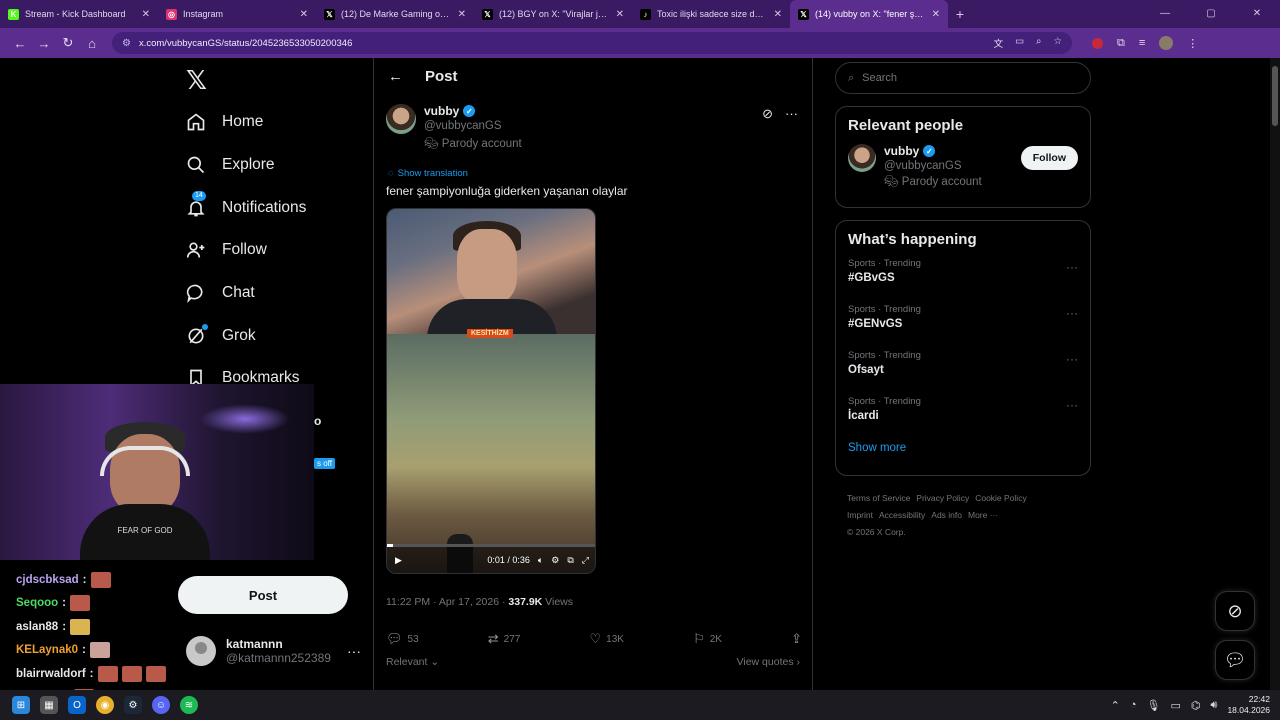 The width and height of the screenshot is (1280, 720). I want to click on post-more-icon: ···, so click(791, 114).